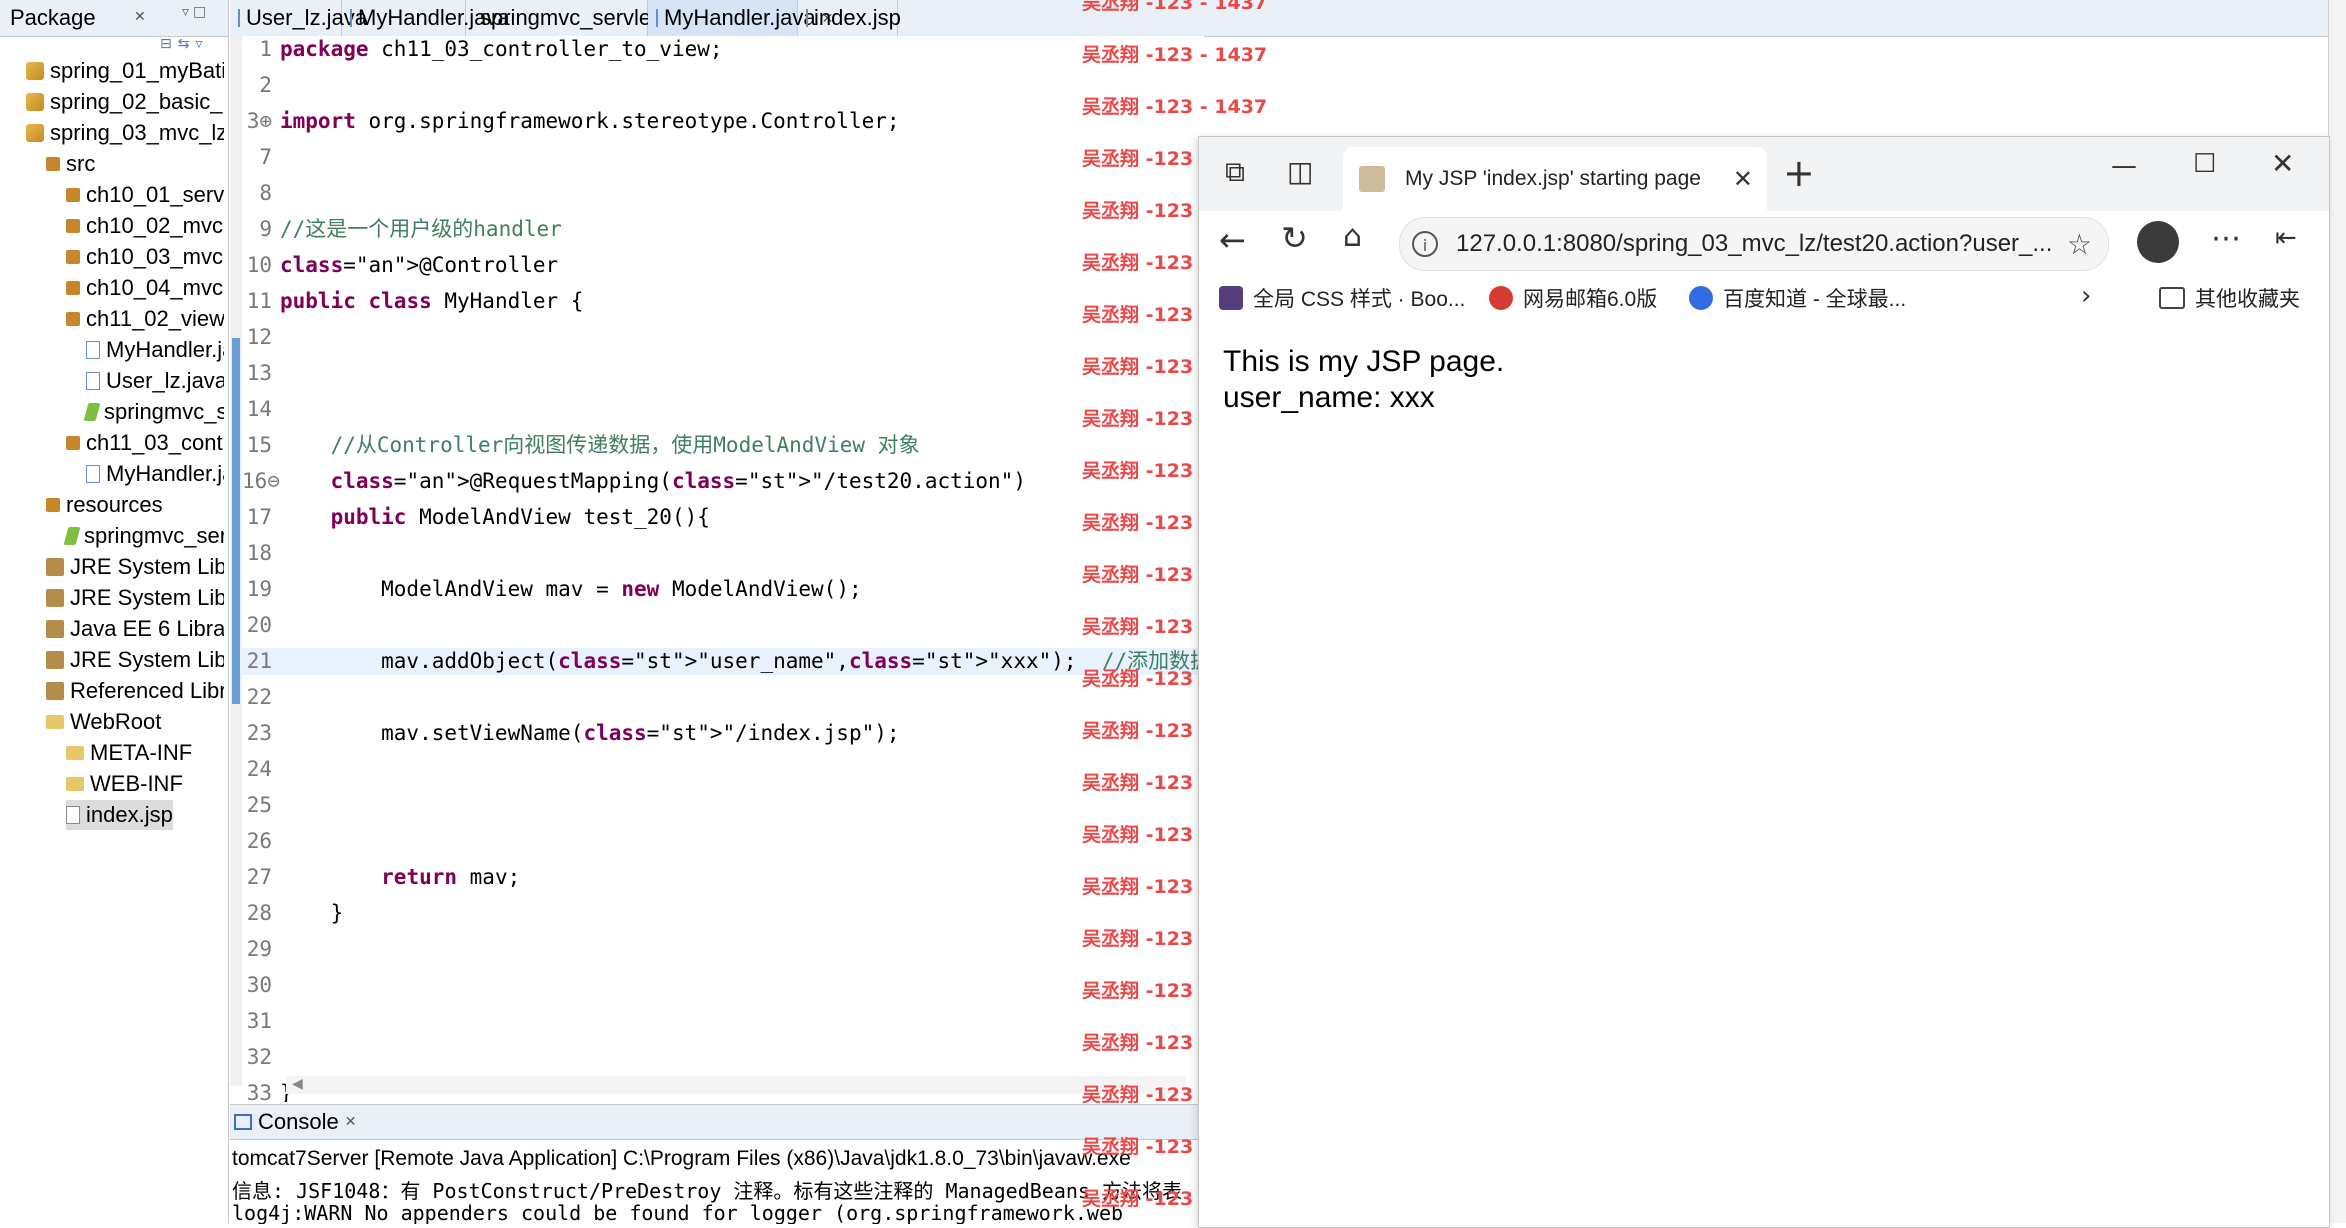 The image size is (2346, 1228). I want to click on more-menu-icon: ⋯, so click(2226, 238).